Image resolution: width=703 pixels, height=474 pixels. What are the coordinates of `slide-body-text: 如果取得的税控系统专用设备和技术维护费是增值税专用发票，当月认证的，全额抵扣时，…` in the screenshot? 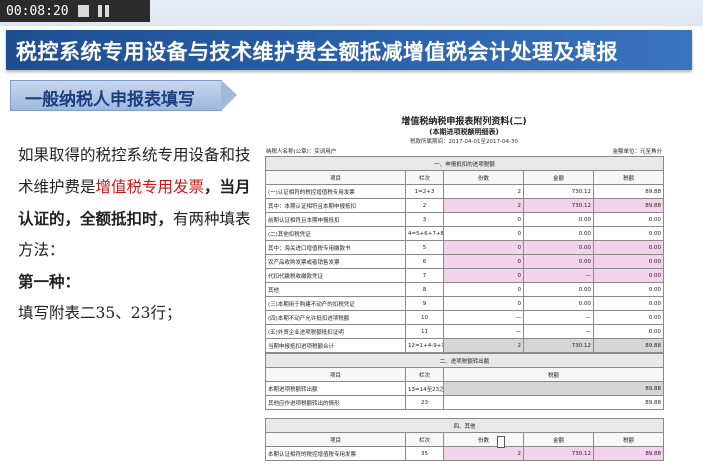 It's located at (140, 234).